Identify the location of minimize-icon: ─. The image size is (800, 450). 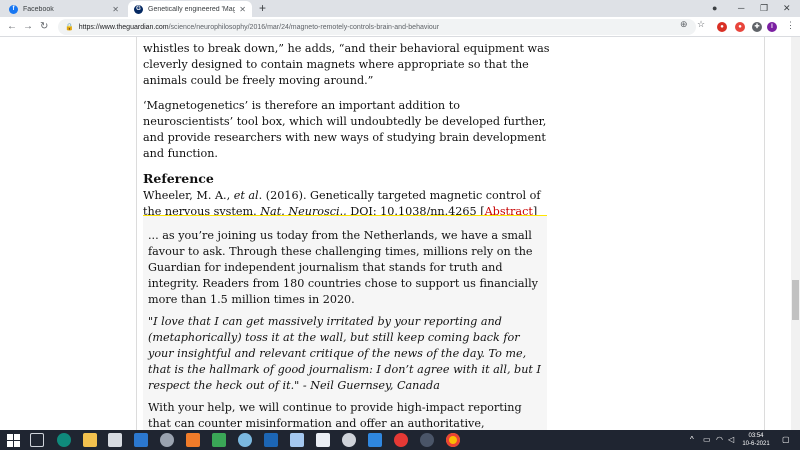
(741, 8).